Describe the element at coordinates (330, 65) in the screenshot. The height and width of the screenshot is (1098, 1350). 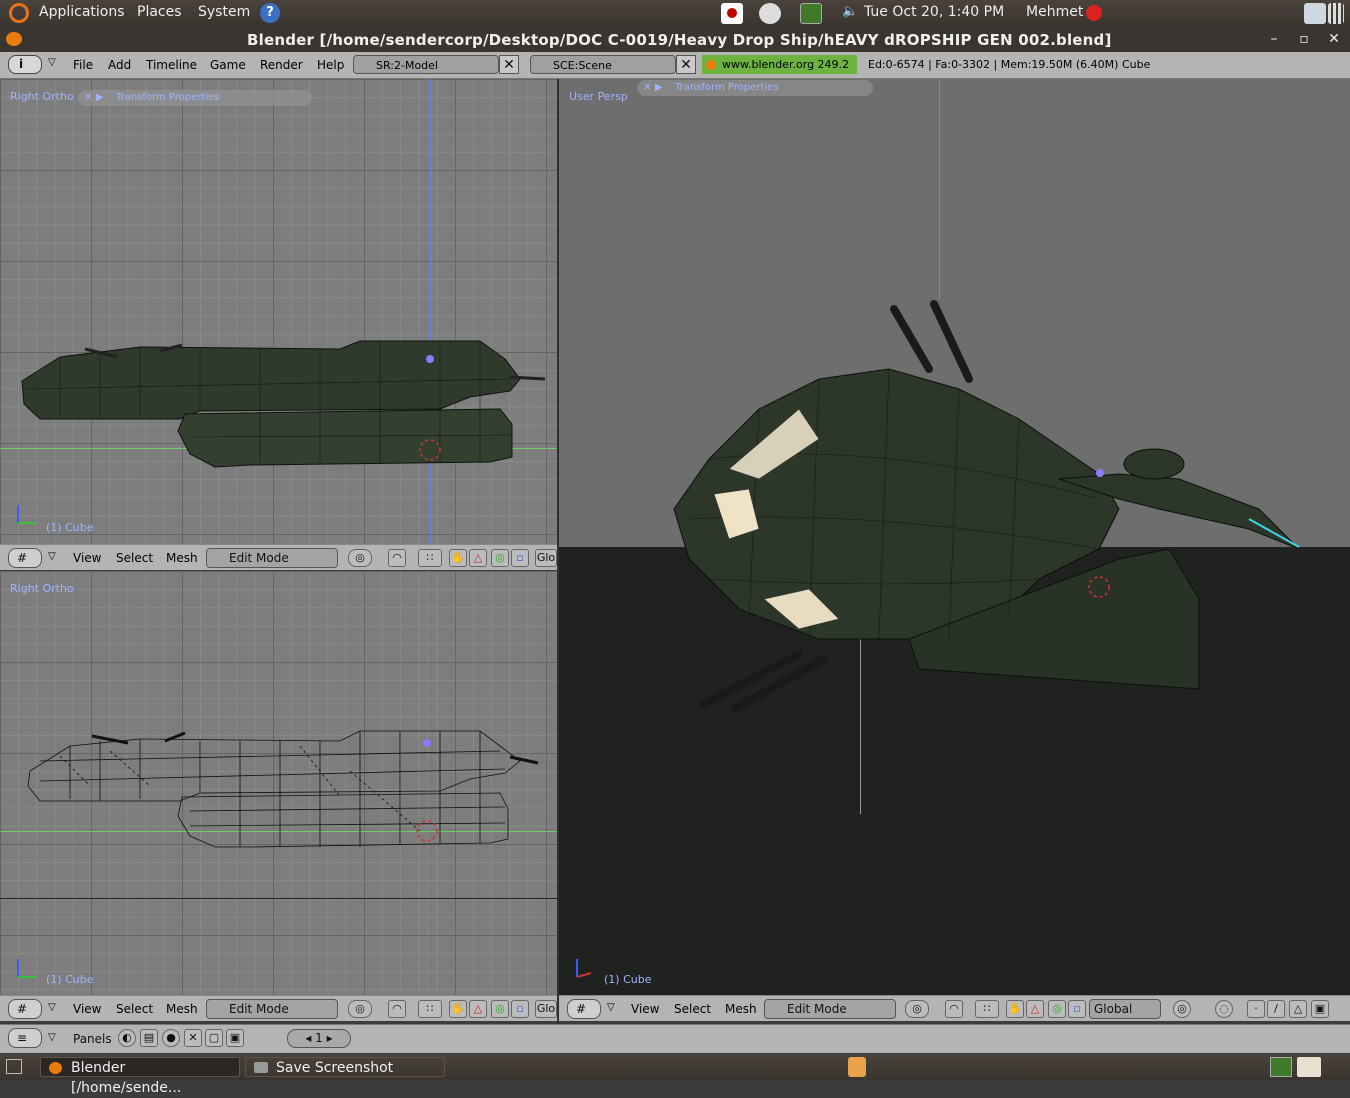
I see `menu-help: Help` at that location.